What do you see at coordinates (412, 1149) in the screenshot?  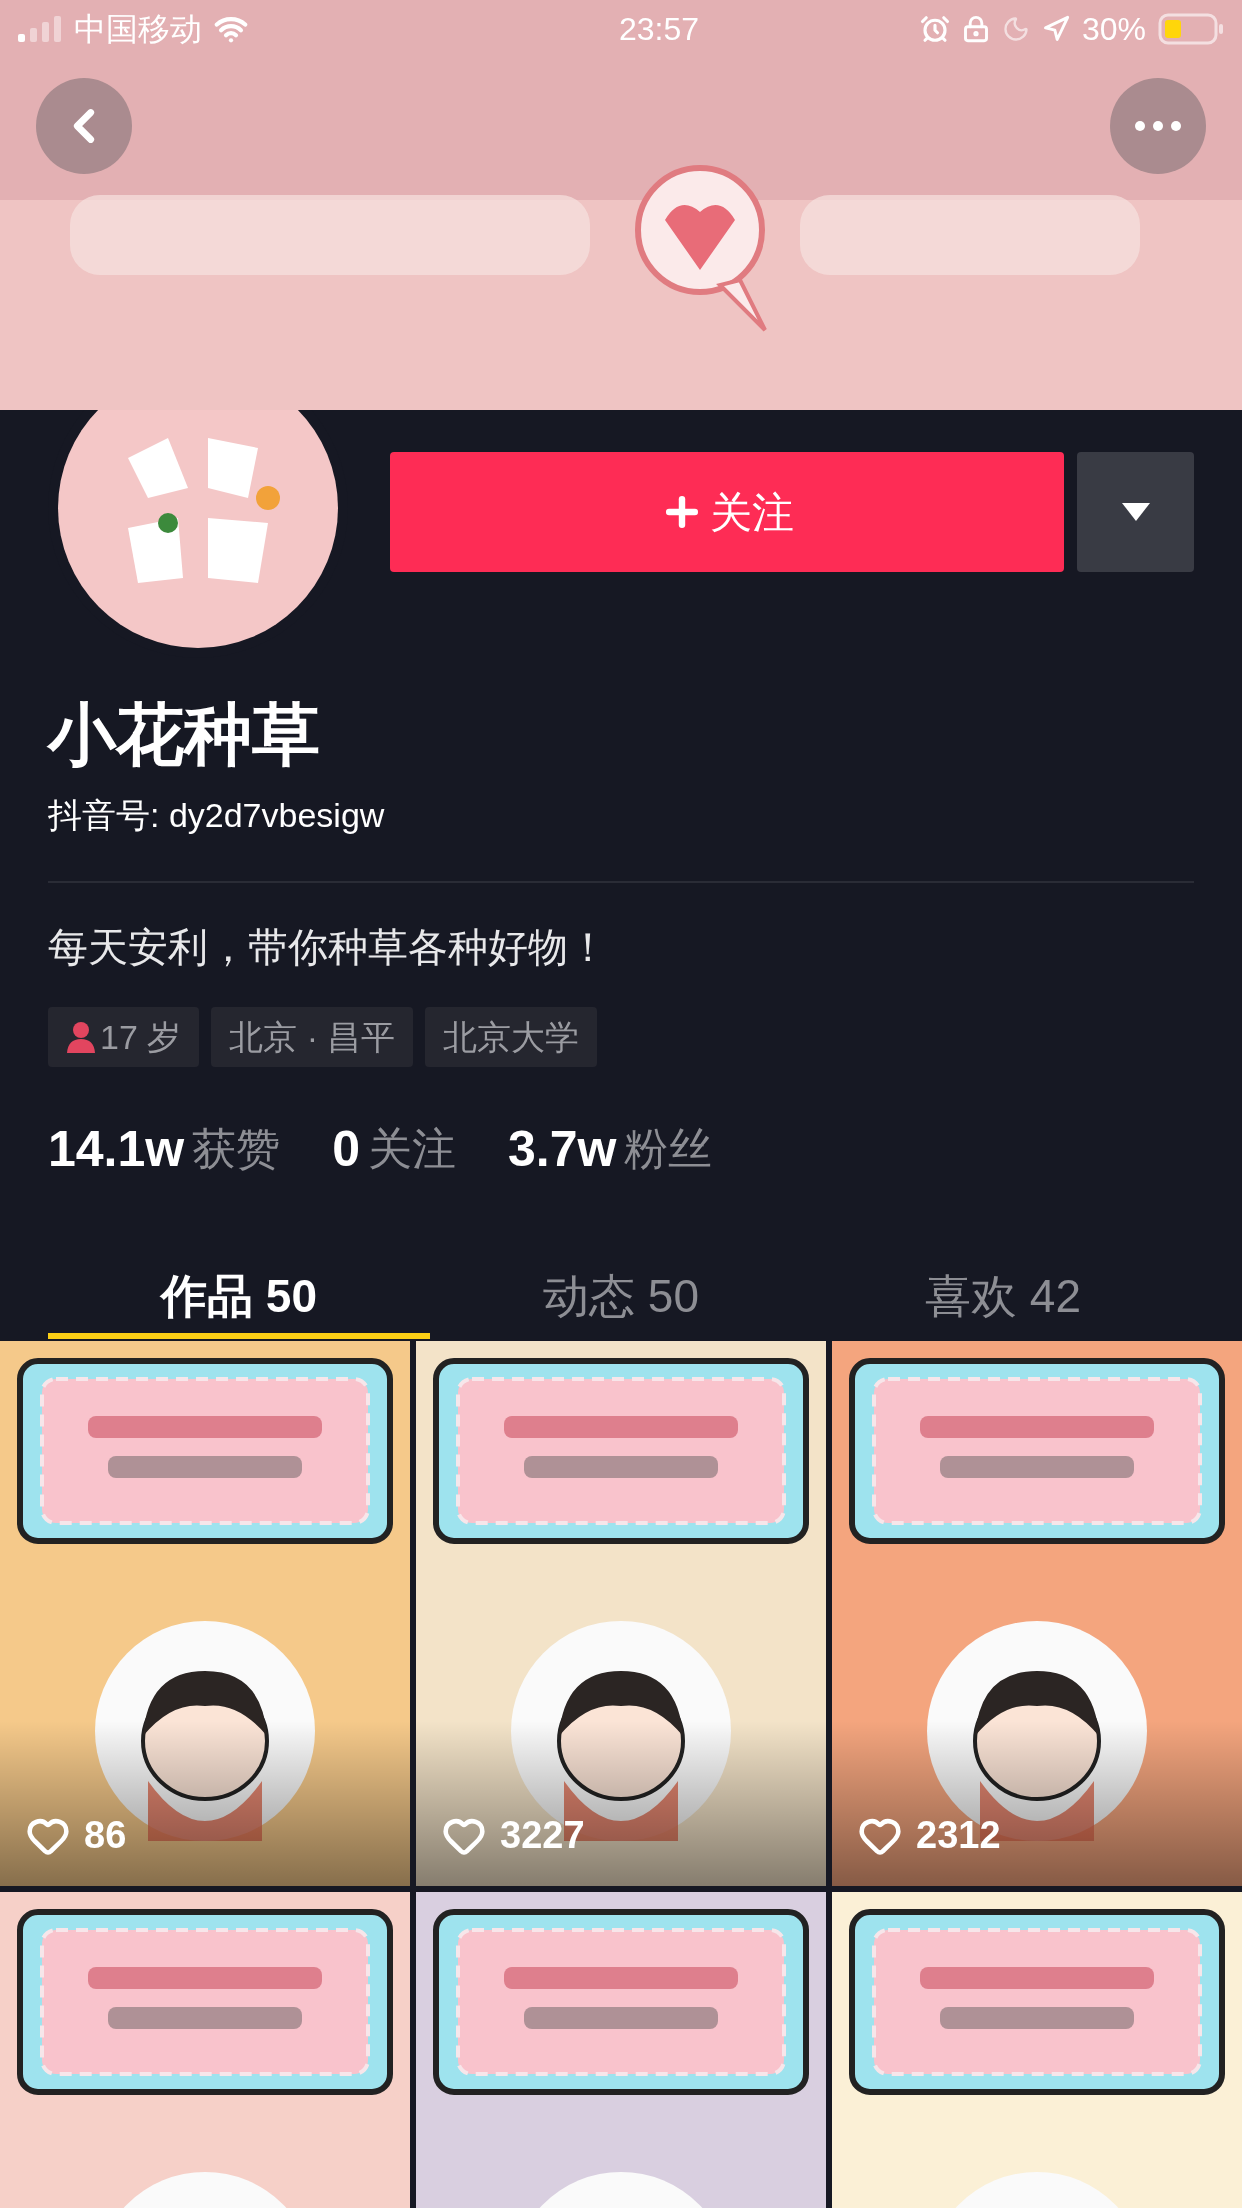 I see `stat-label: 关注` at bounding box center [412, 1149].